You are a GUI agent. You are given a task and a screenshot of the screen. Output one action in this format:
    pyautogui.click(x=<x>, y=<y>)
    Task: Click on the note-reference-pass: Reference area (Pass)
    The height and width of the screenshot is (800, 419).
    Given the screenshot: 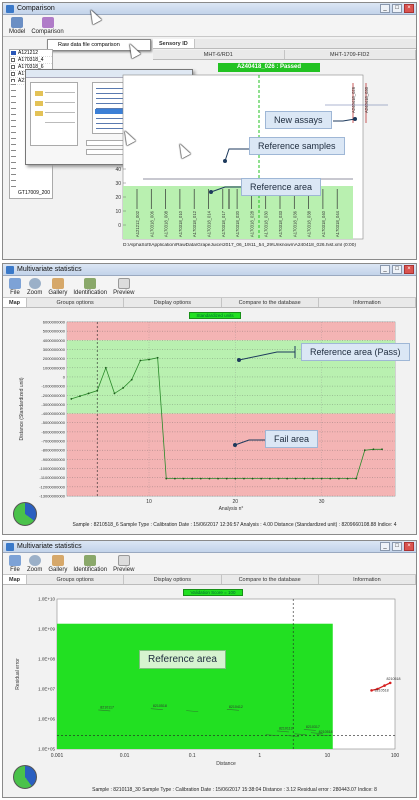 What is the action you would take?
    pyautogui.click(x=355, y=352)
    